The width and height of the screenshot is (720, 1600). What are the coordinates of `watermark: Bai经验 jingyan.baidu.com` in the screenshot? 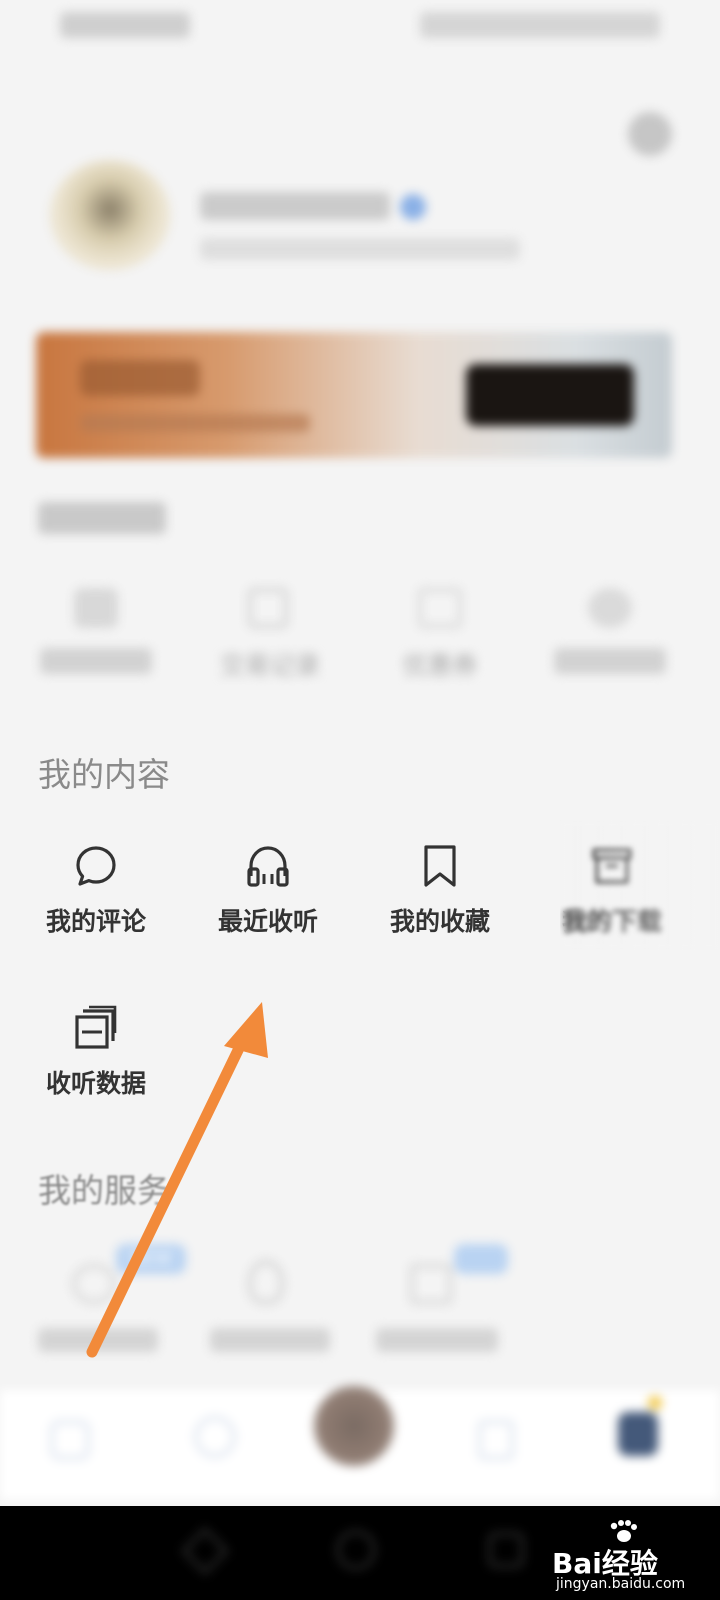 It's located at (636, 1558).